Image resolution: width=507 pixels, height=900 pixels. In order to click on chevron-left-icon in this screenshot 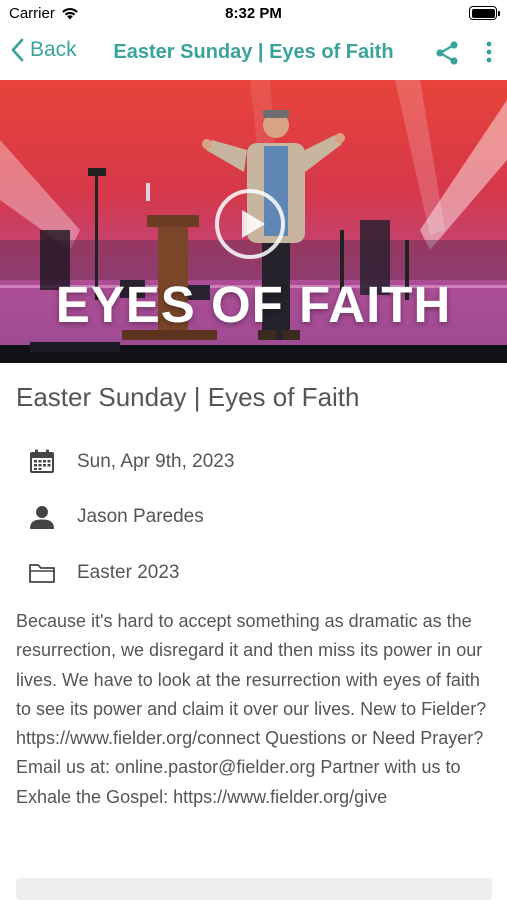, I will do `click(17, 50)`.